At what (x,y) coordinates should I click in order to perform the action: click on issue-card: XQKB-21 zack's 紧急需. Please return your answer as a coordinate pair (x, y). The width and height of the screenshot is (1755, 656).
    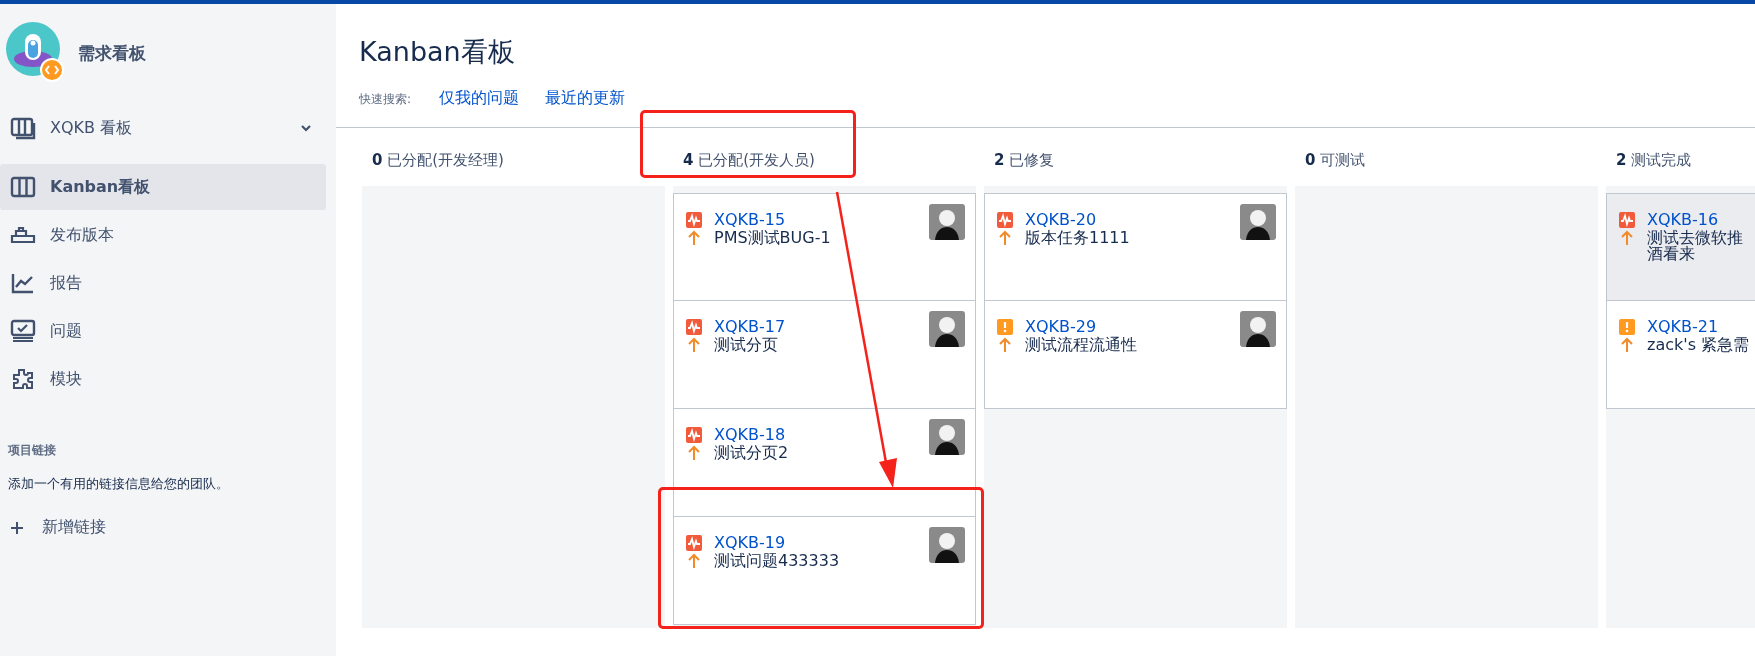
    Looking at the image, I should click on (1680, 355).